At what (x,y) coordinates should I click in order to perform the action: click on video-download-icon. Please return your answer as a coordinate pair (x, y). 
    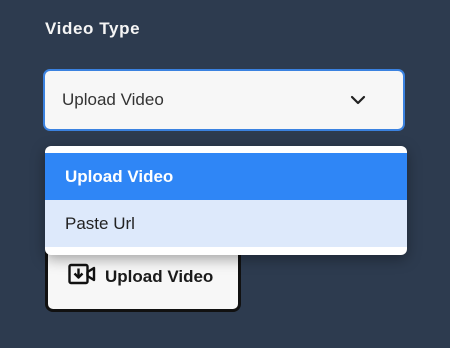
    Looking at the image, I should click on (82, 276).